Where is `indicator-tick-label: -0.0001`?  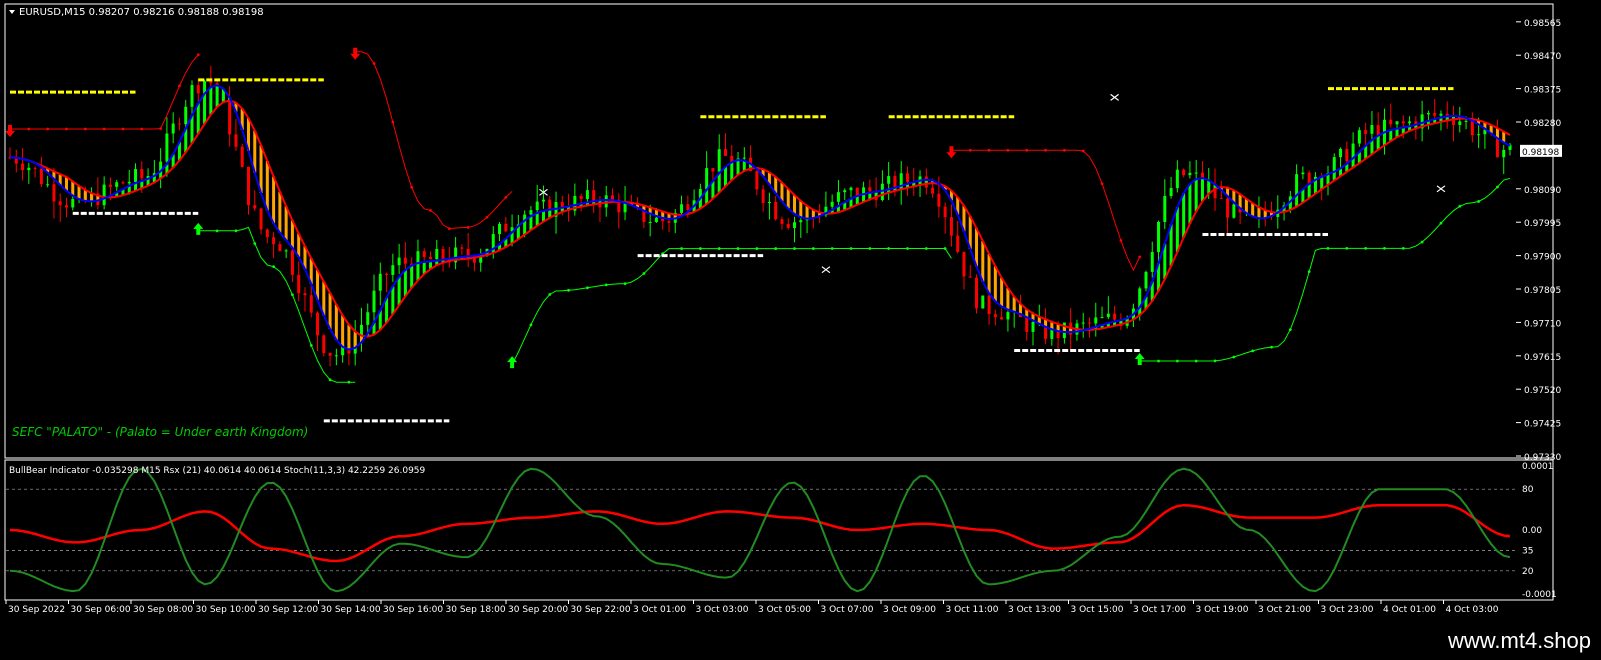
indicator-tick-label: -0.0001 is located at coordinates (1539, 595).